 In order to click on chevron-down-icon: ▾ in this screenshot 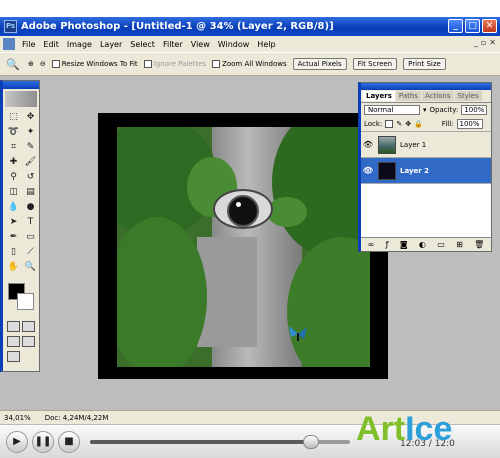, I will do `click(425, 110)`.